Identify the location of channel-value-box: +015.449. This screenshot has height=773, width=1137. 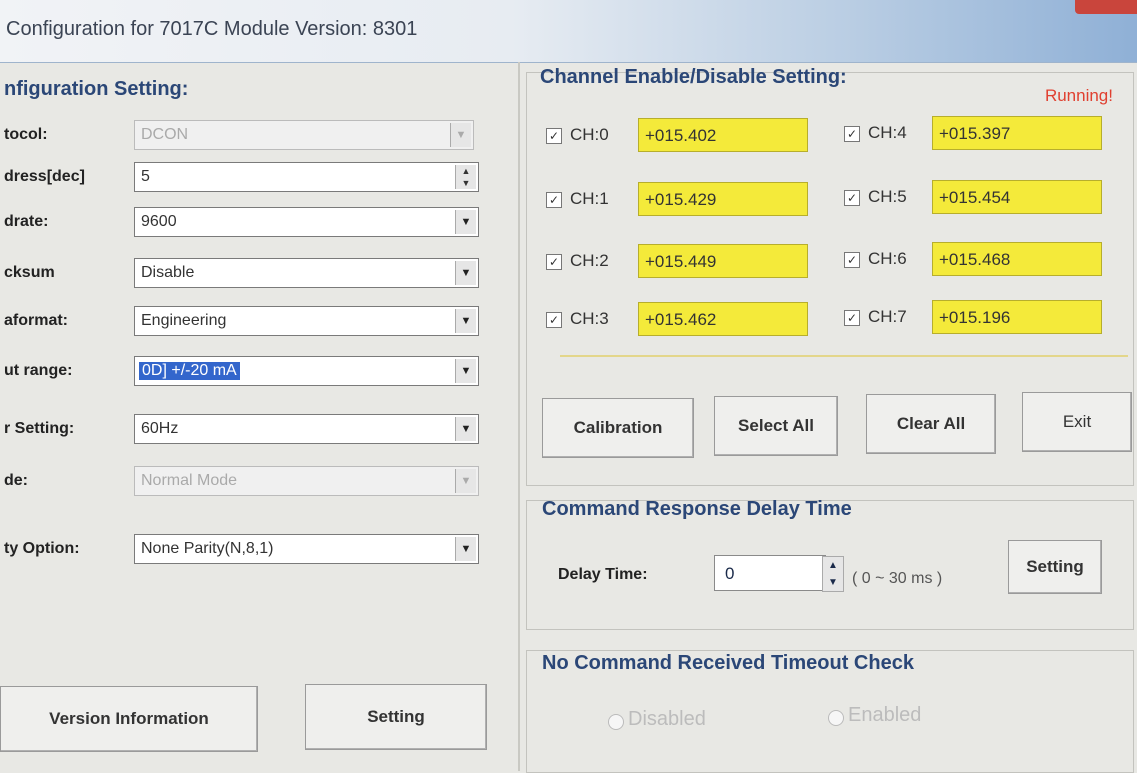
(723, 261).